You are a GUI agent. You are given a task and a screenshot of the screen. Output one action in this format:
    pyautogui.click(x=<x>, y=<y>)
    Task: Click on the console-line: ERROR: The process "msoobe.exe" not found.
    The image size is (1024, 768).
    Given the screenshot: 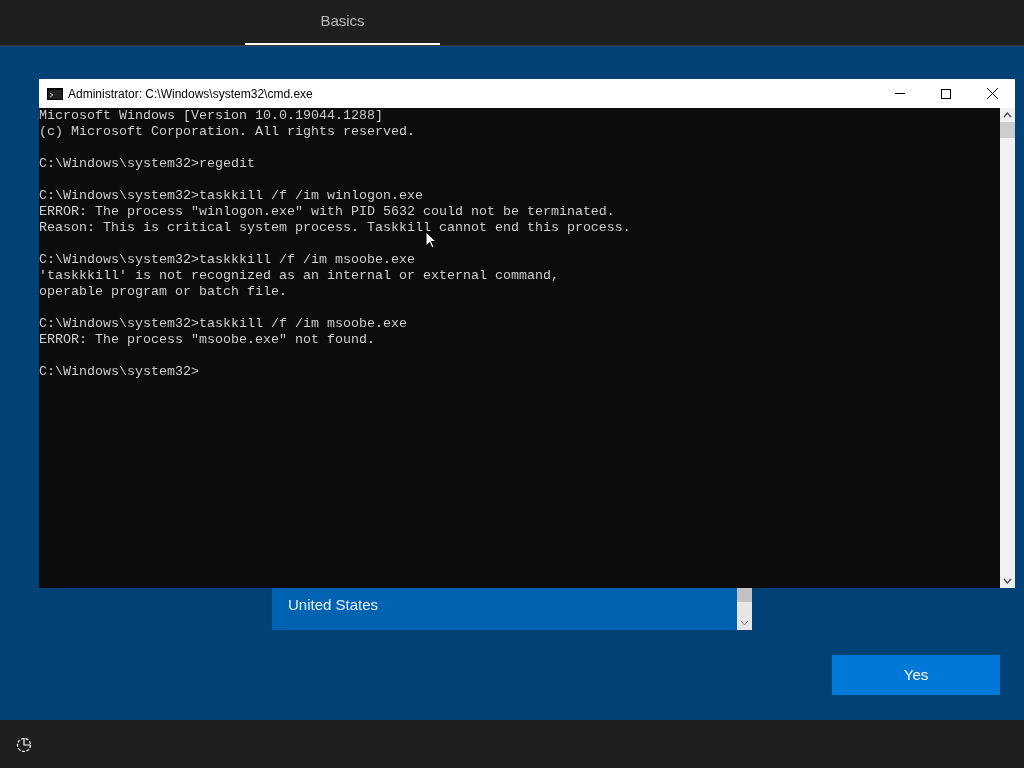 What is the action you would take?
    pyautogui.click(x=207, y=340)
    